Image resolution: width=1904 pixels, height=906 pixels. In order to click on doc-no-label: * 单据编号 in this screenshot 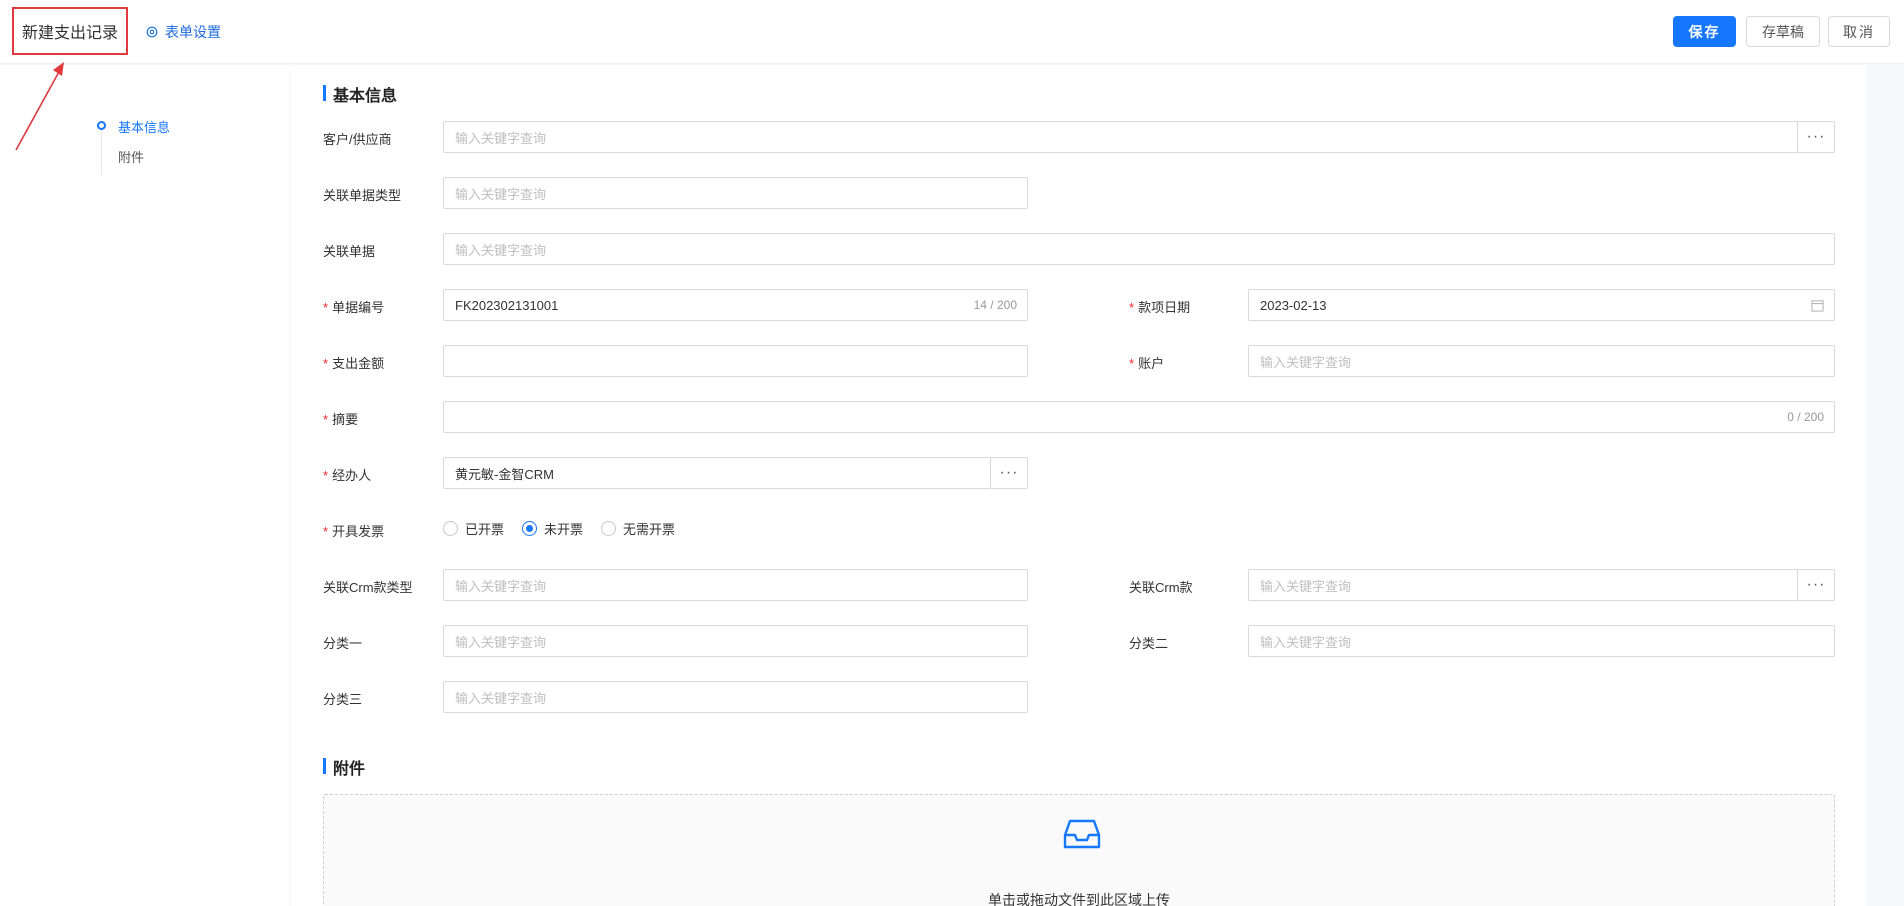, I will do `click(354, 307)`.